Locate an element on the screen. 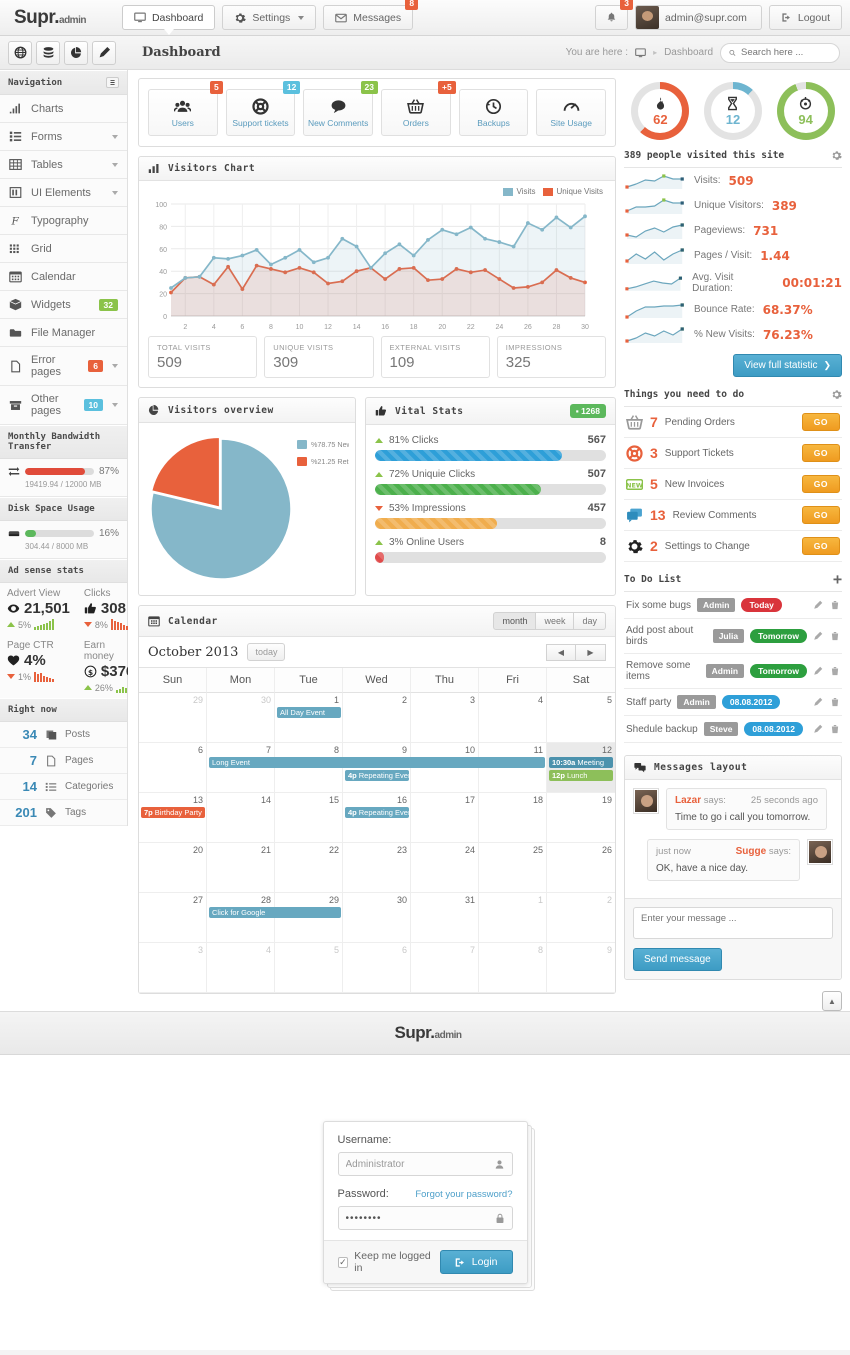  rightnow-row: 7 Pages is located at coordinates (63, 761).